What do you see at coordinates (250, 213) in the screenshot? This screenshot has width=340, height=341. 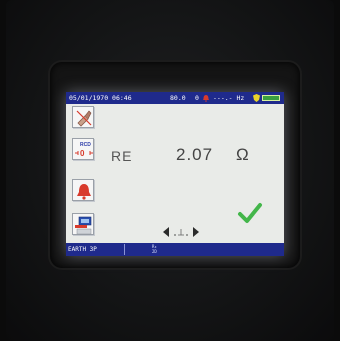 I see `checkmark-icon` at bounding box center [250, 213].